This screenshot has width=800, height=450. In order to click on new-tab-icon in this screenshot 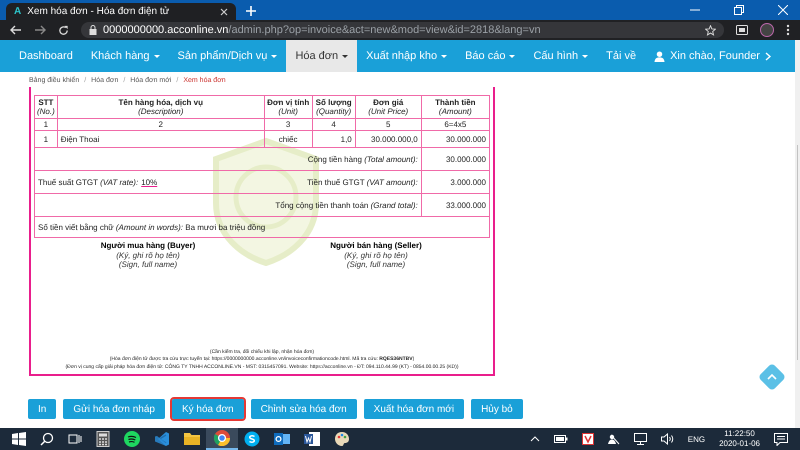, I will do `click(251, 11)`.